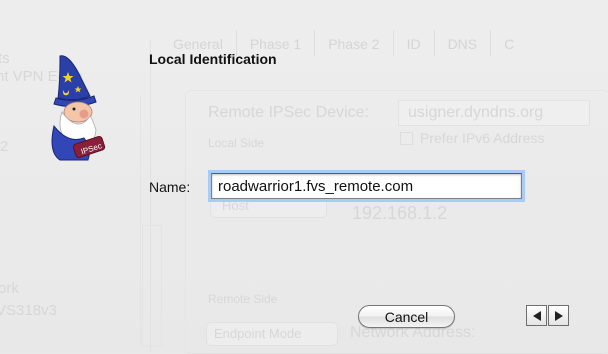 The height and width of the screenshot is (354, 608). I want to click on right-arrow-icon, so click(558, 315).